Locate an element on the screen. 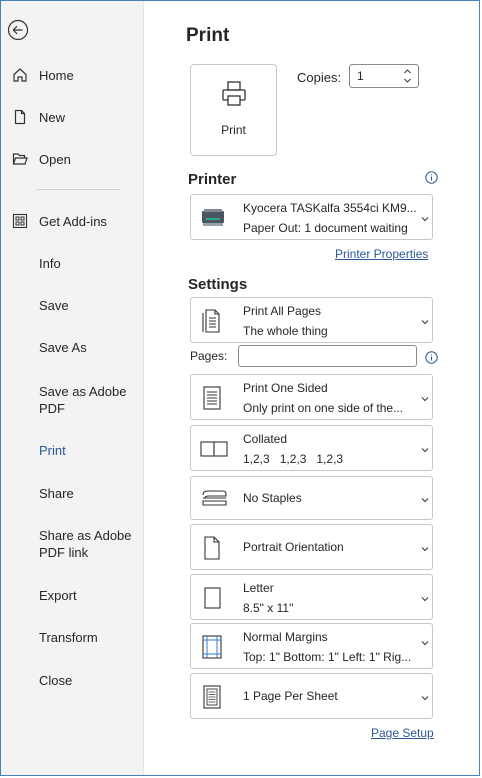 The image size is (482, 778). orientation-title: Portrait Orientation is located at coordinates (293, 547).